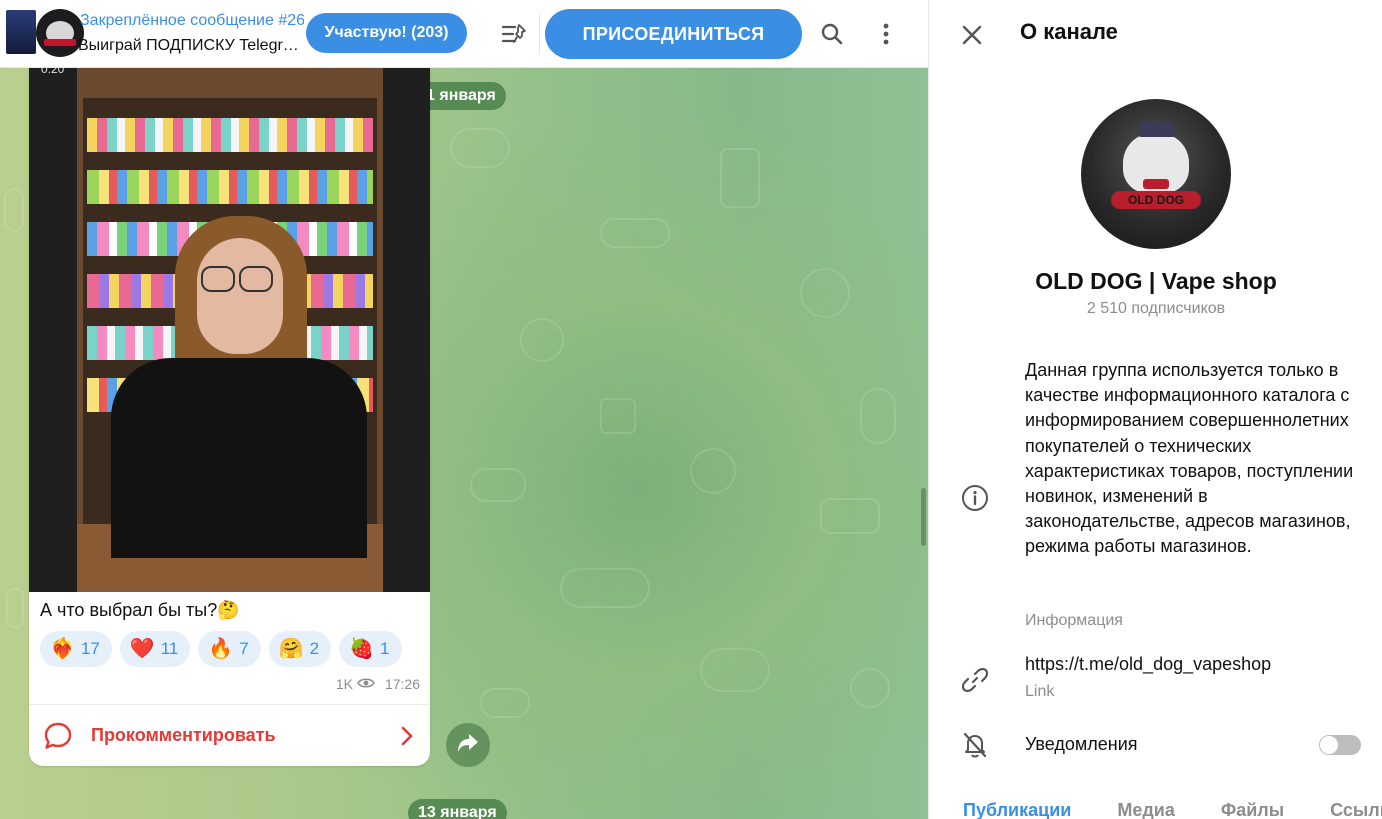  Describe the element at coordinates (1156, 200) in the screenshot. I see `avatar-logo-text: OLD DOG` at that location.